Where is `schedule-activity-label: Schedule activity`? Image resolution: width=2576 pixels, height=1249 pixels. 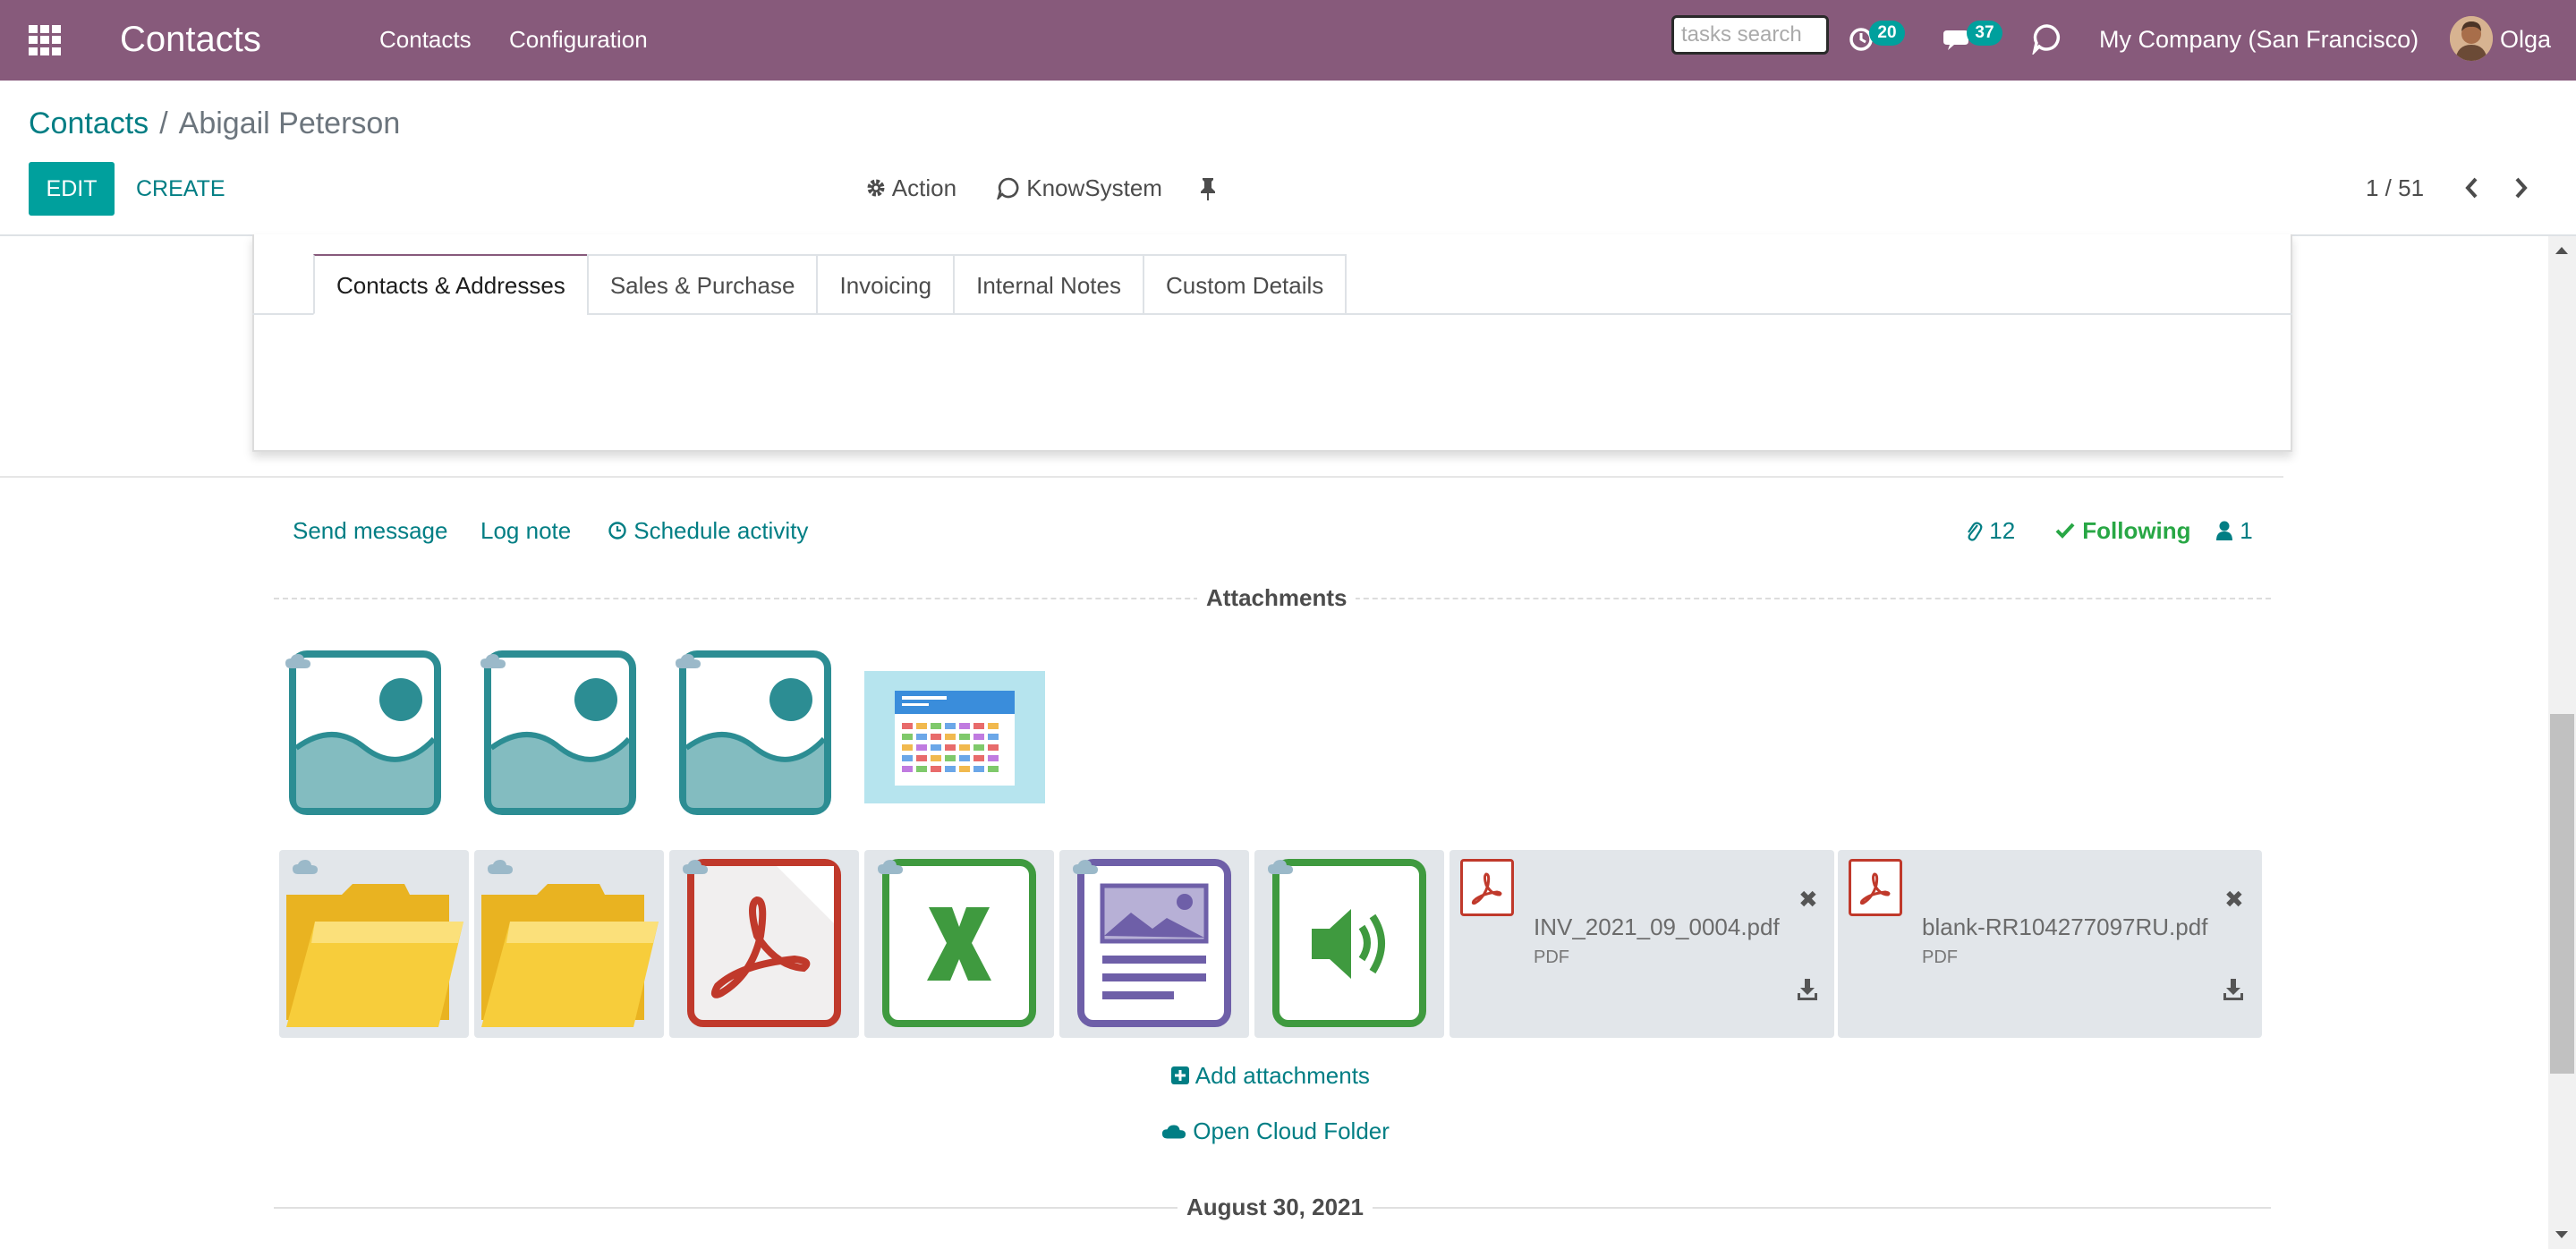
schedule-activity-label: Schedule activity is located at coordinates (721, 530).